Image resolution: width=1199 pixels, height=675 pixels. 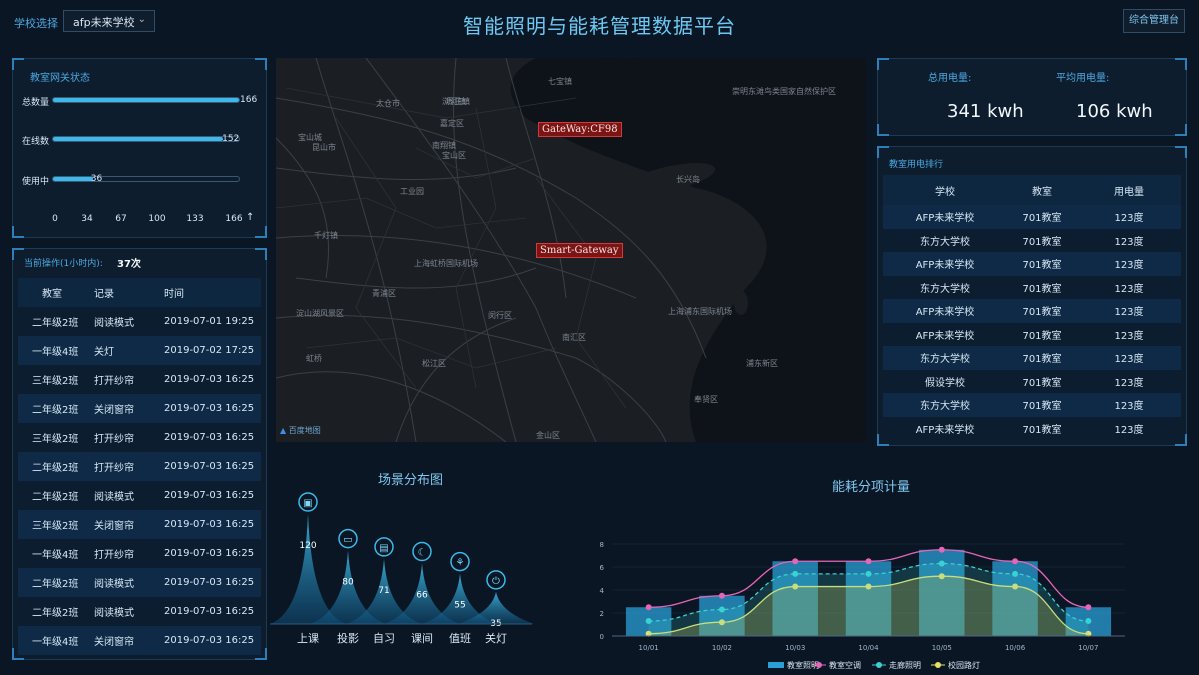 I want to click on map-place-label: 奉贤区, so click(x=706, y=399).